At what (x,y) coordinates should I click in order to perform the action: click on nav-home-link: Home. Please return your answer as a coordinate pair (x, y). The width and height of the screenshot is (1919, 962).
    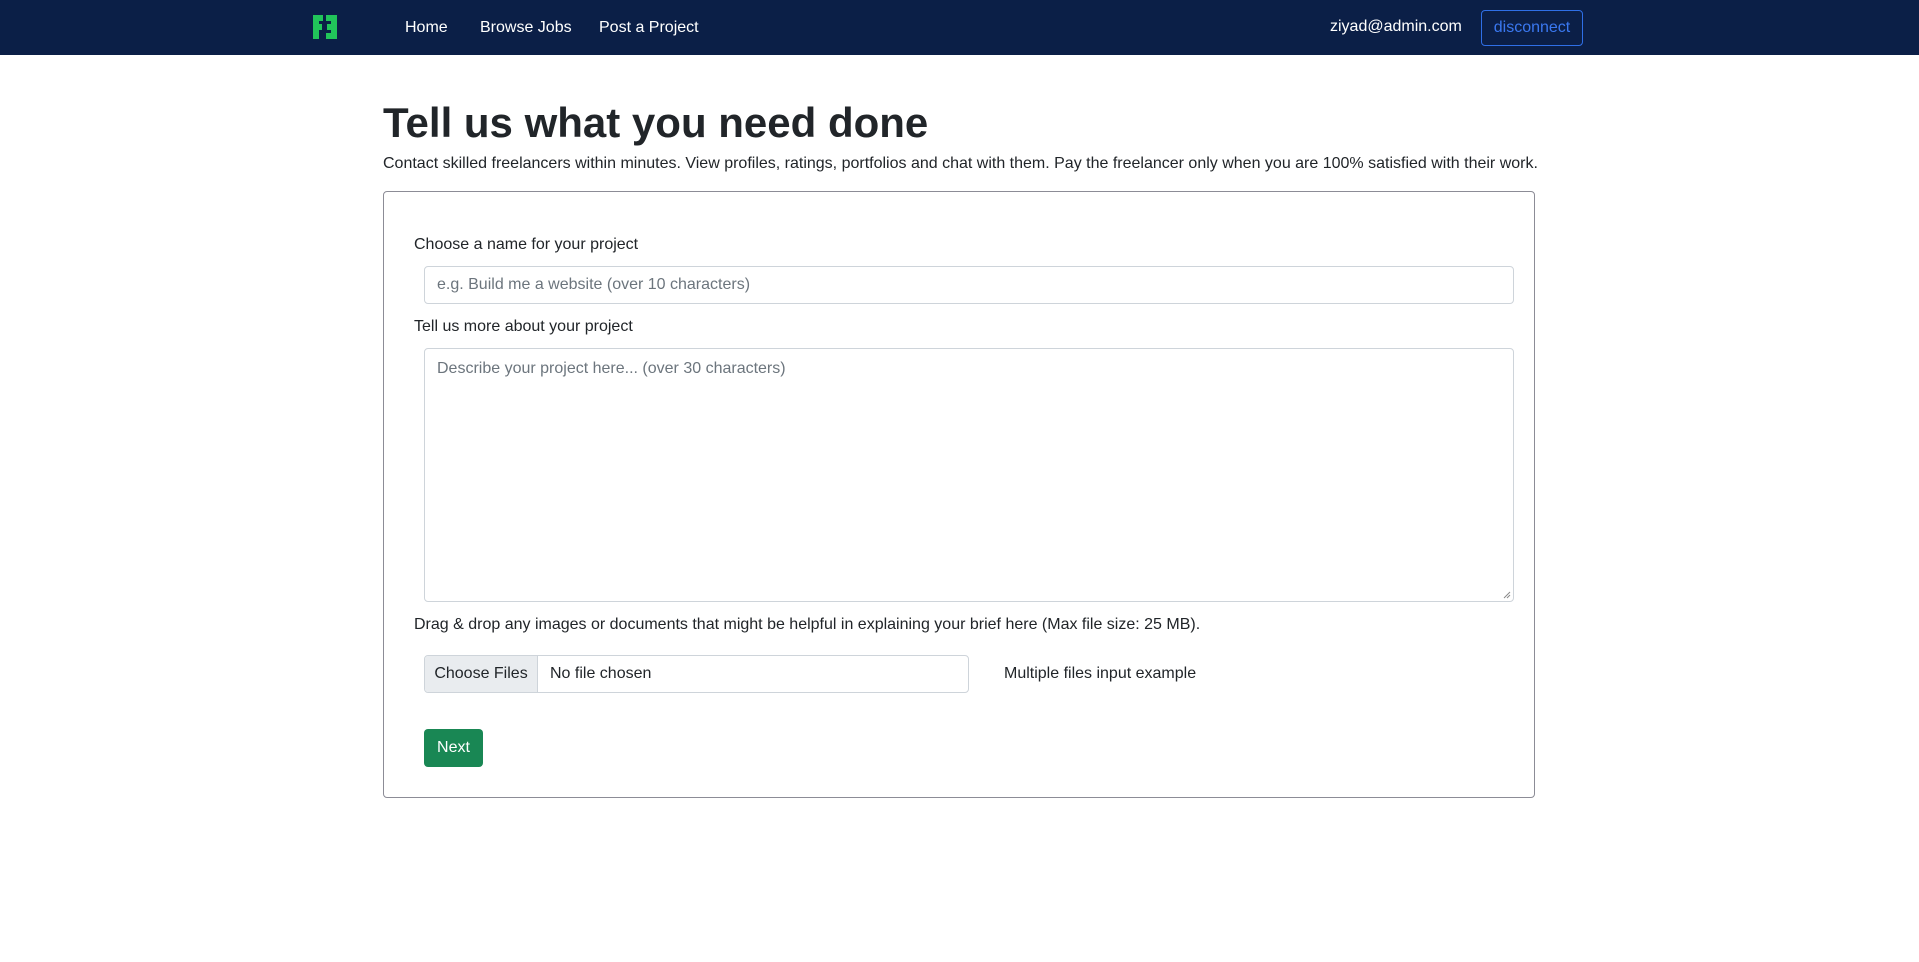
    Looking at the image, I should click on (426, 28).